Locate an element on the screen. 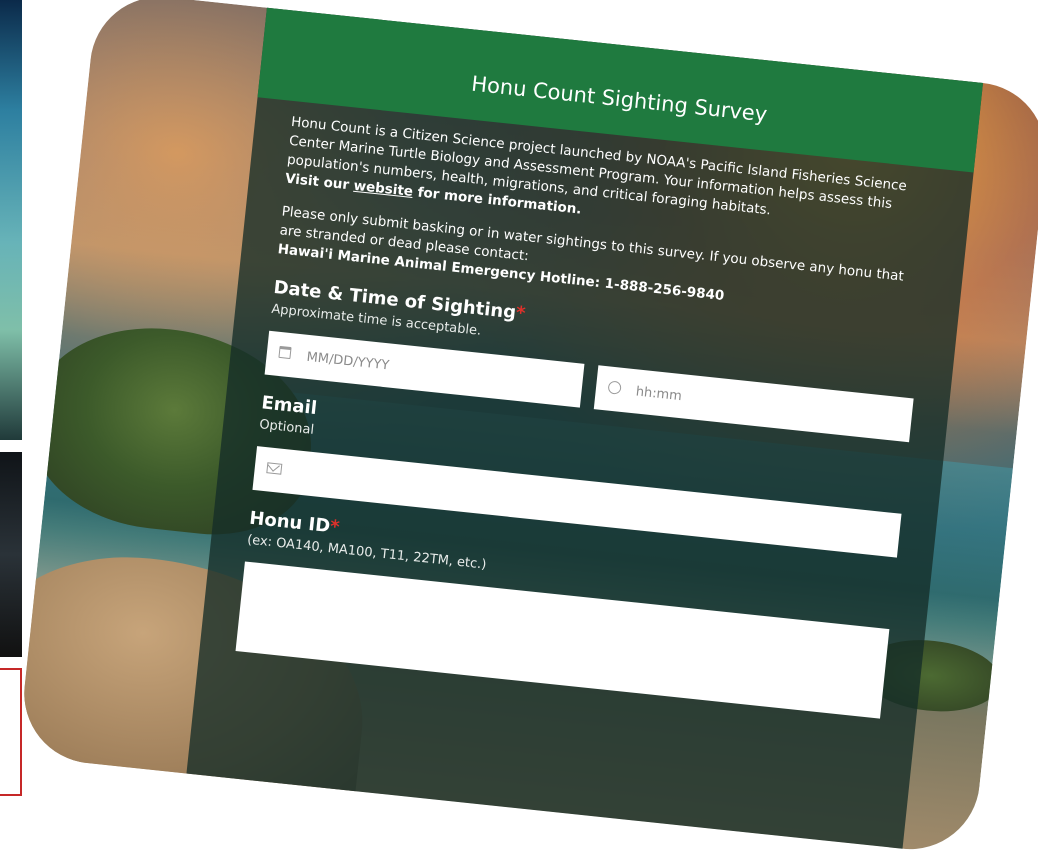 This screenshot has height=856, width=1038. date-placeholder: MM/DD/YYYY is located at coordinates (347, 361).